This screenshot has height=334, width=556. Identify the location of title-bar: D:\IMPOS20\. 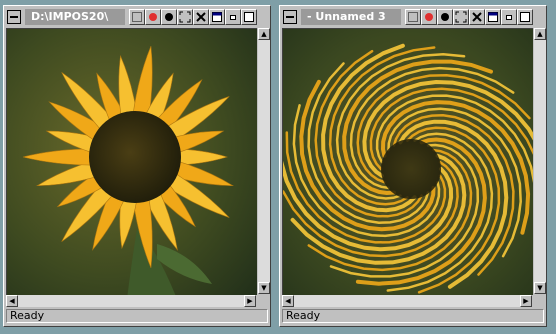
(137, 17).